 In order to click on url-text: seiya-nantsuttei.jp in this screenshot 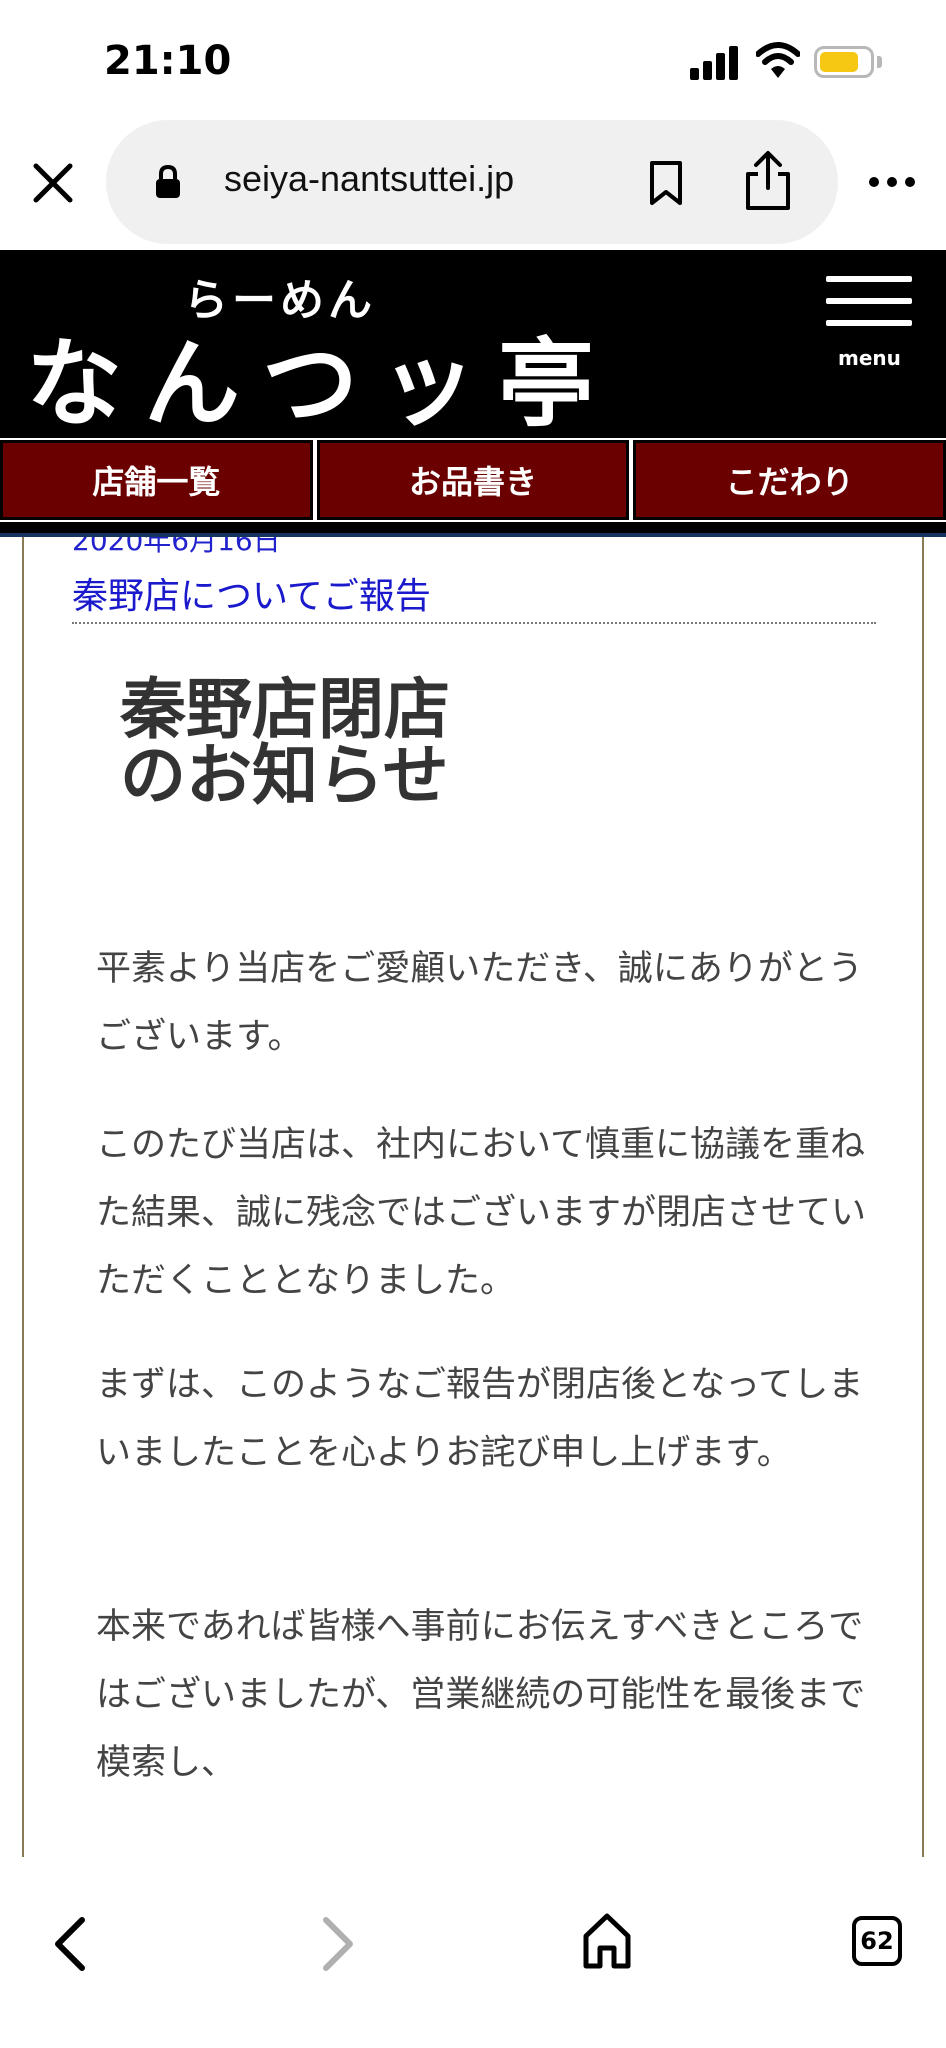, I will do `click(369, 178)`.